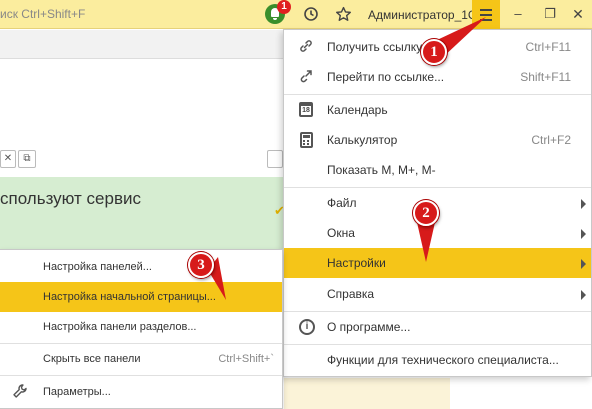 This screenshot has width=592, height=409. Describe the element at coordinates (437, 110) in the screenshot. I see `menu-item-calendar: 18 Календарь` at that location.